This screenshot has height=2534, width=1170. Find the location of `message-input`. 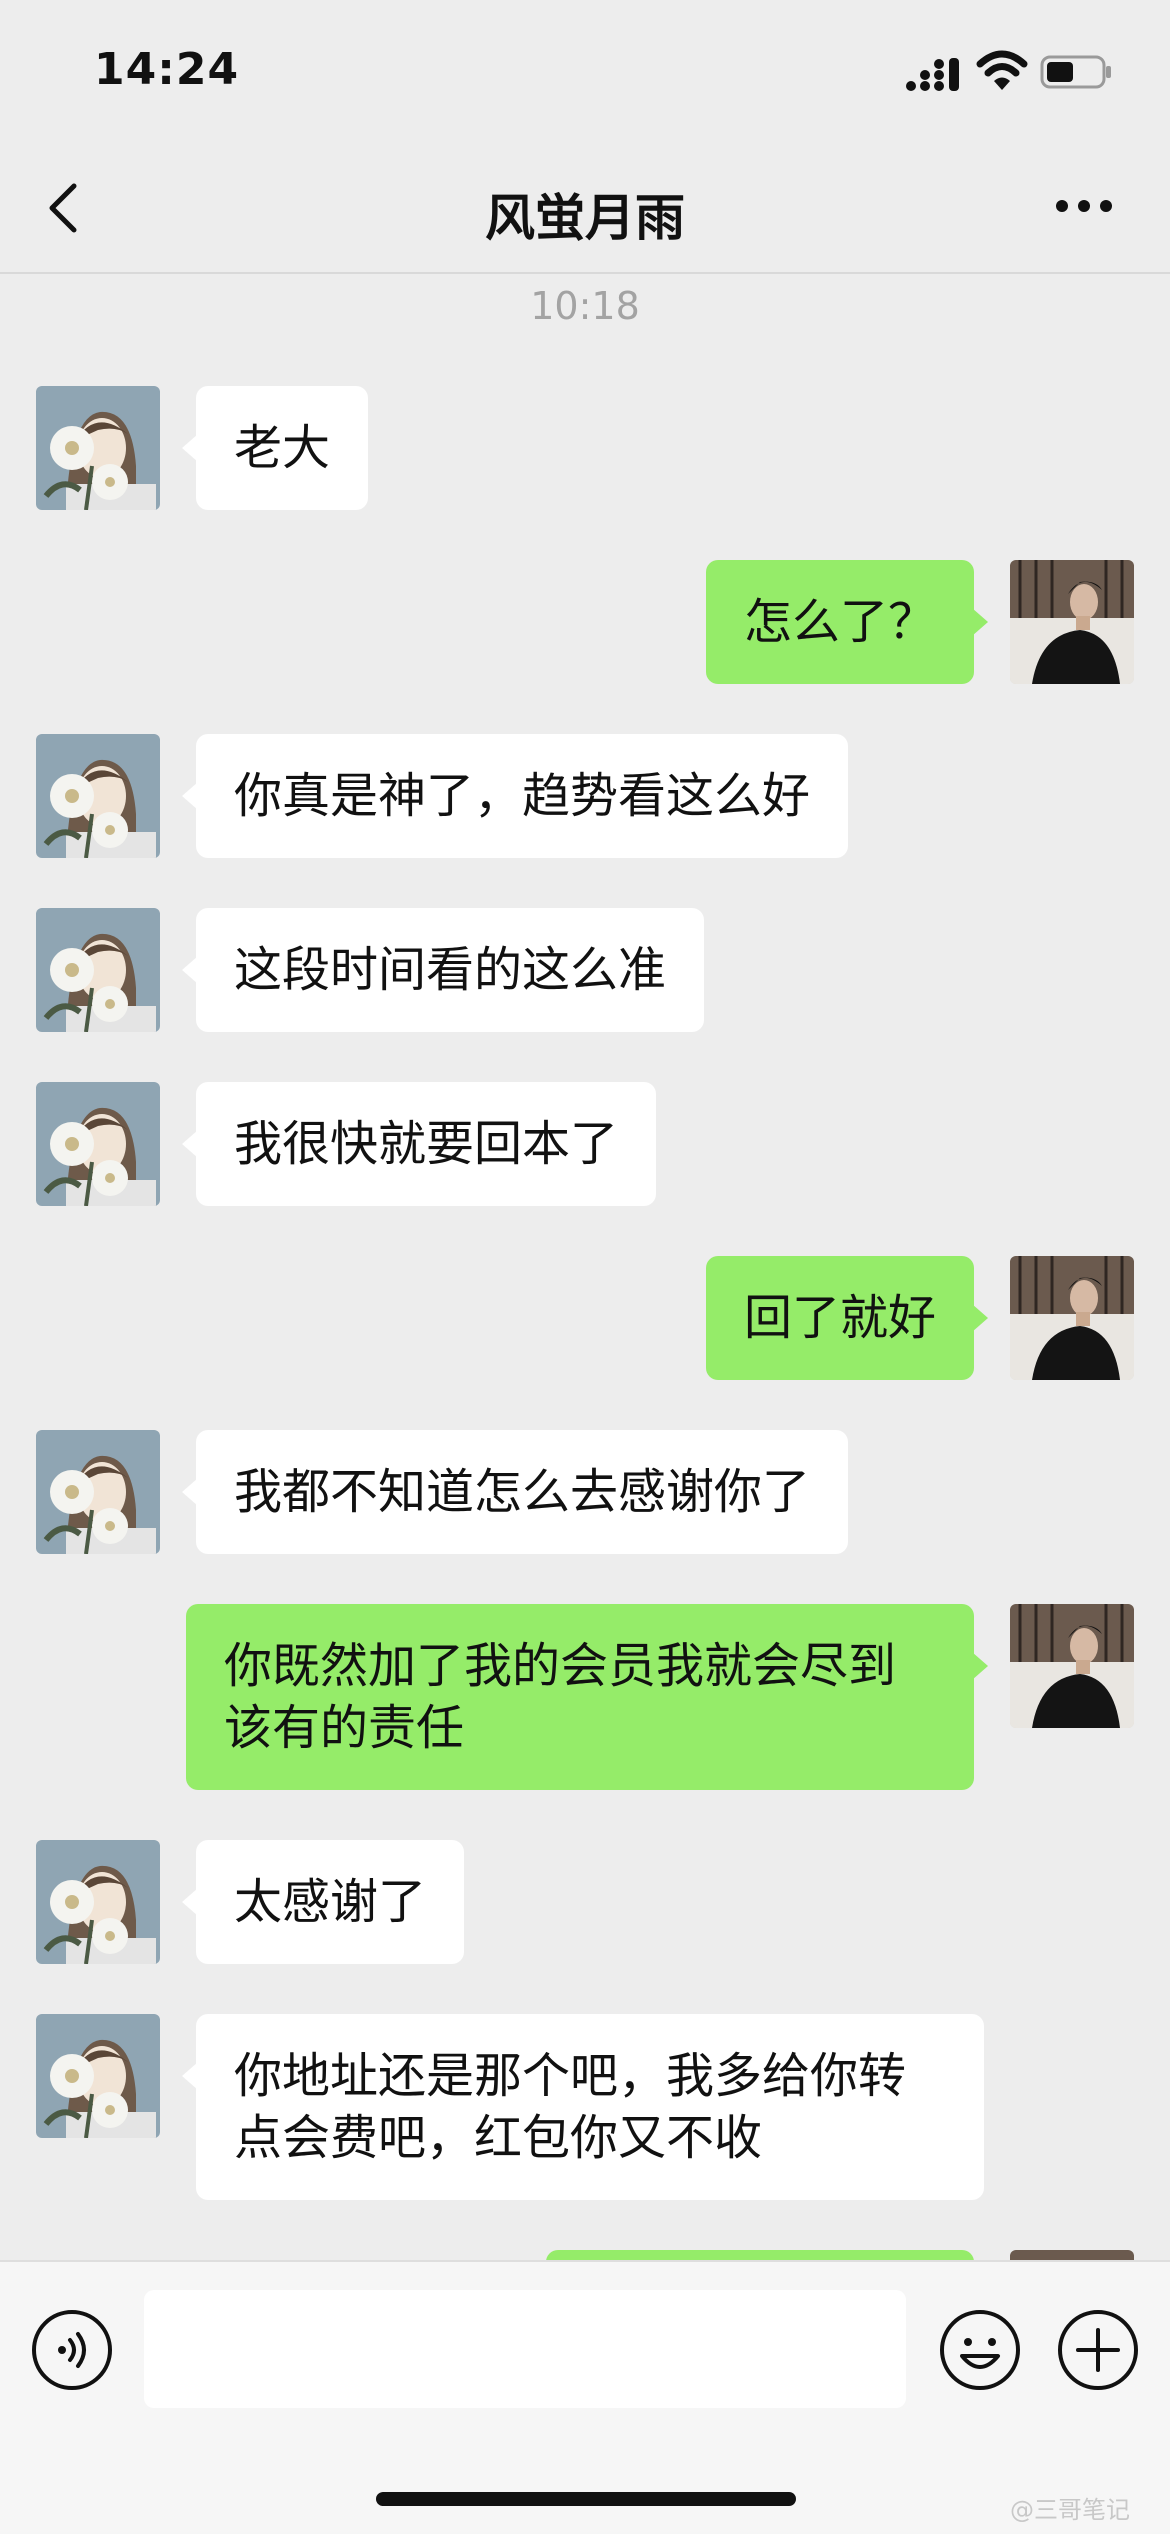

message-input is located at coordinates (525, 2349).